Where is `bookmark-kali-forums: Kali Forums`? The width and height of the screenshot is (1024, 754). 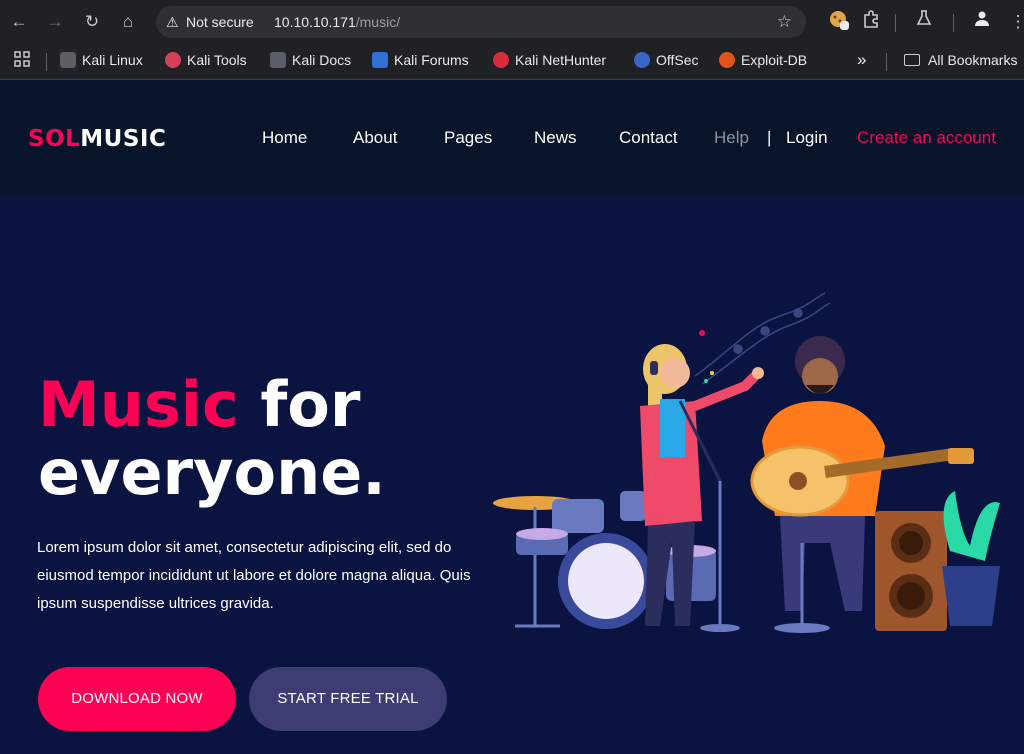 bookmark-kali-forums: Kali Forums is located at coordinates (420, 60).